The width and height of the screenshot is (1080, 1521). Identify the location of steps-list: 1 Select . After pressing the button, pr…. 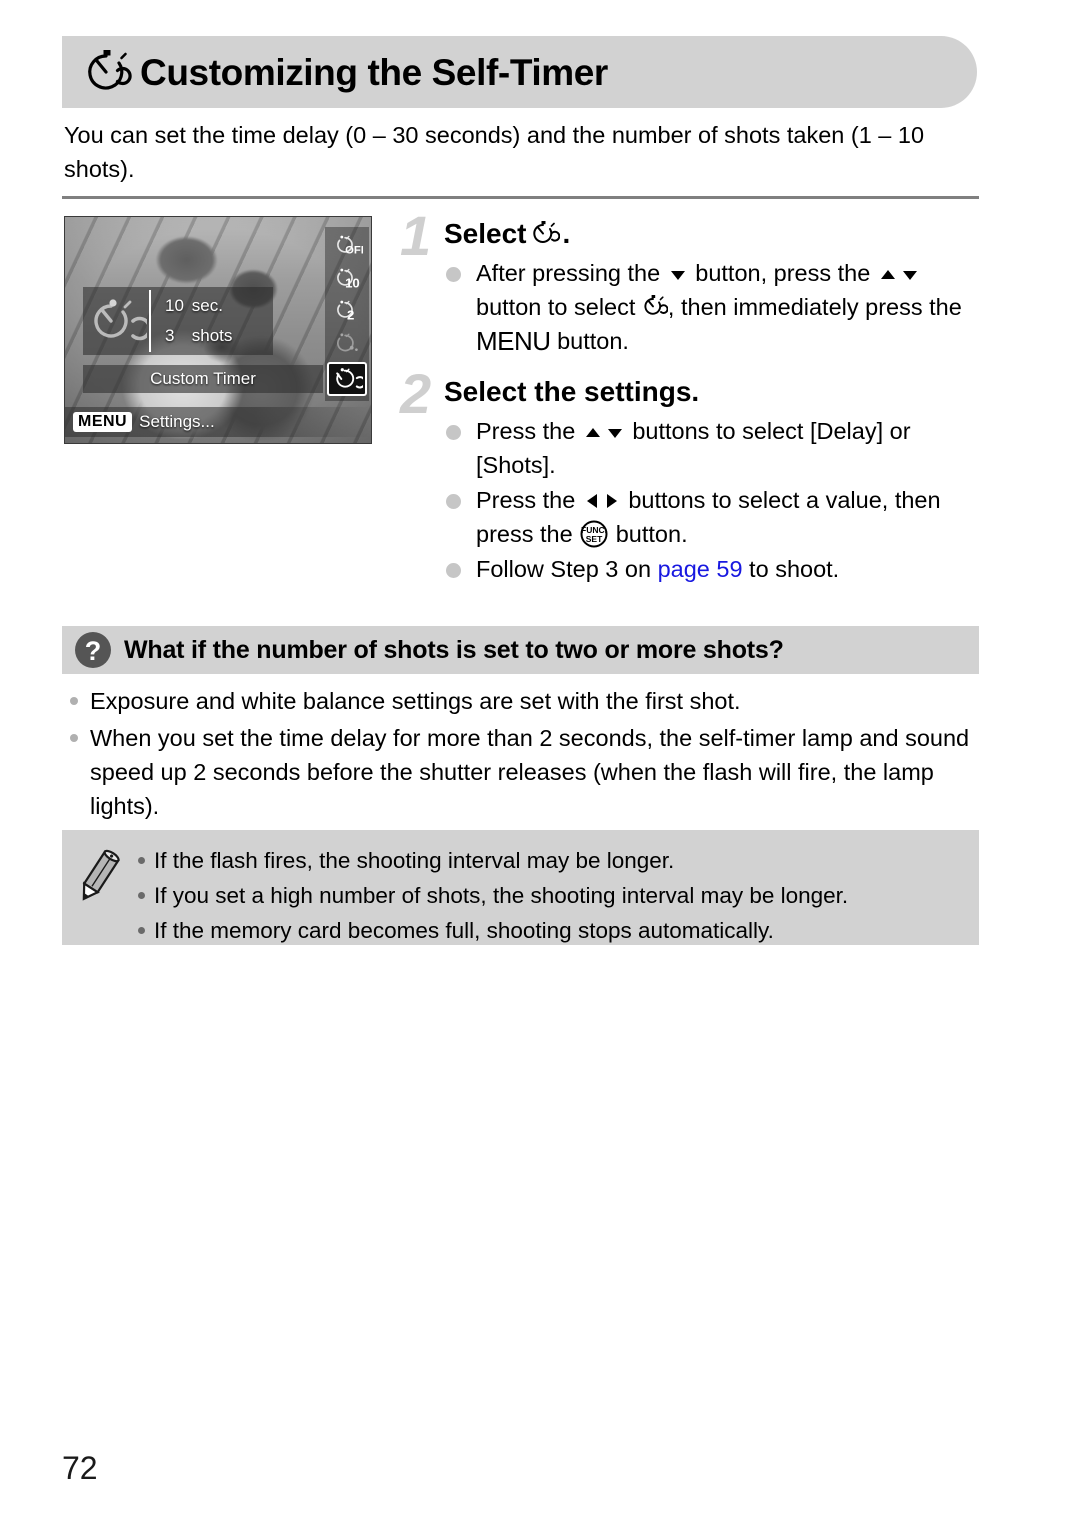
(692, 400).